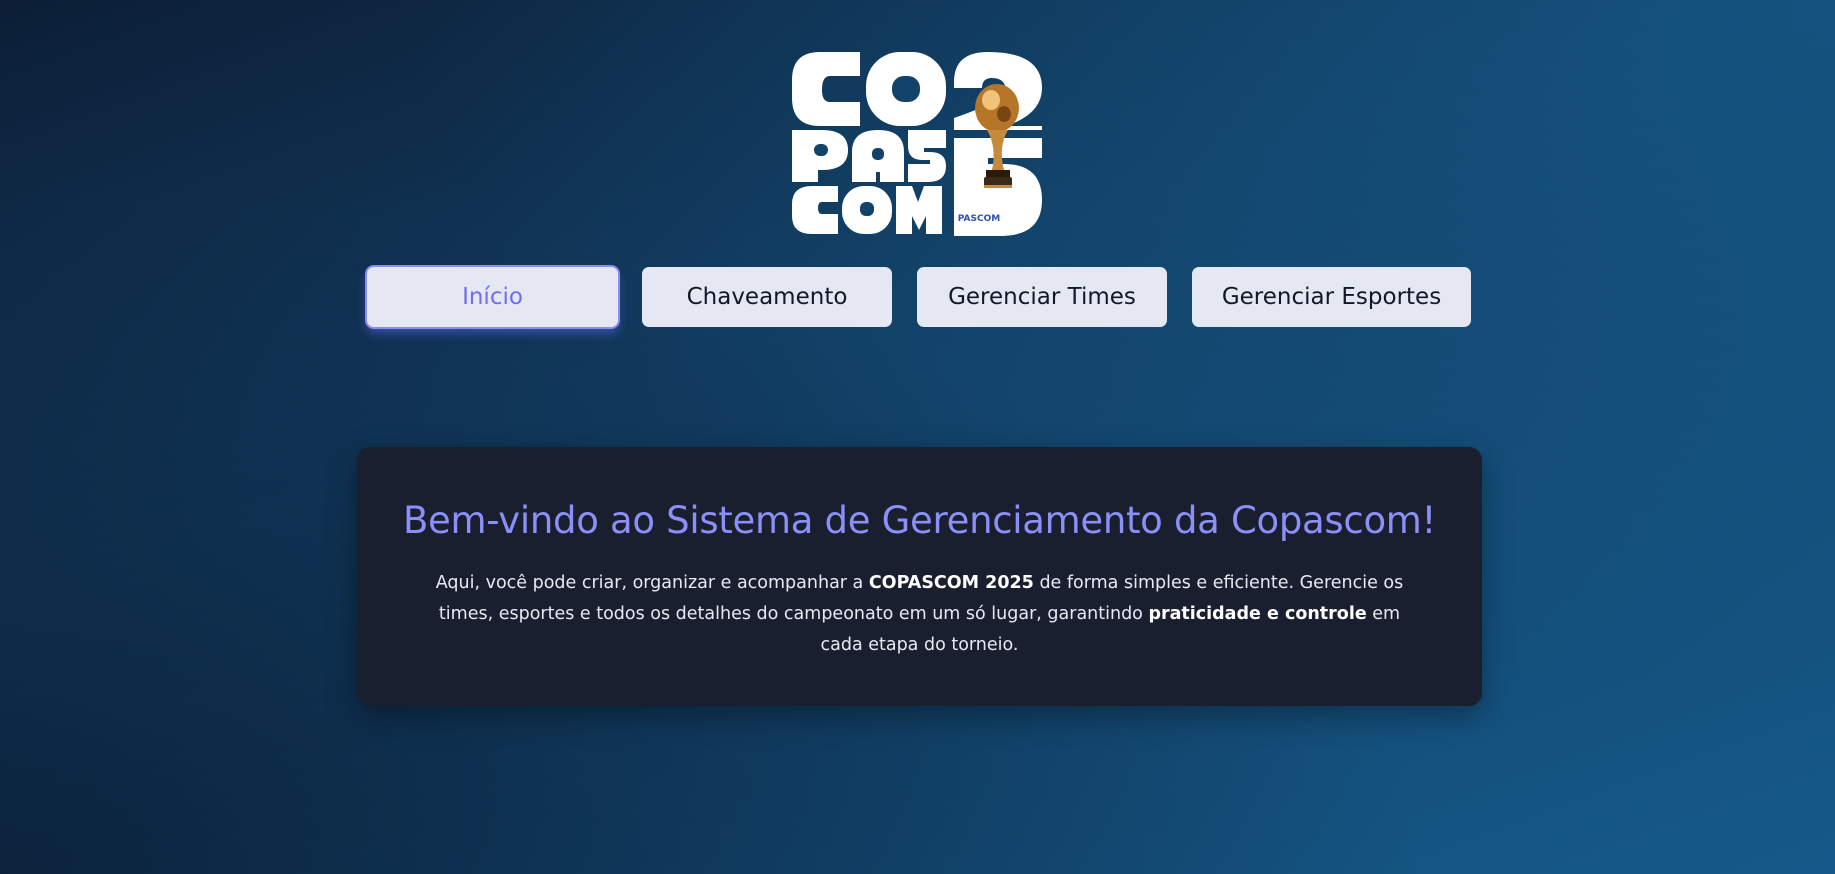 The height and width of the screenshot is (874, 1835). I want to click on logo-graphic: PASCOM, so click(917, 144).